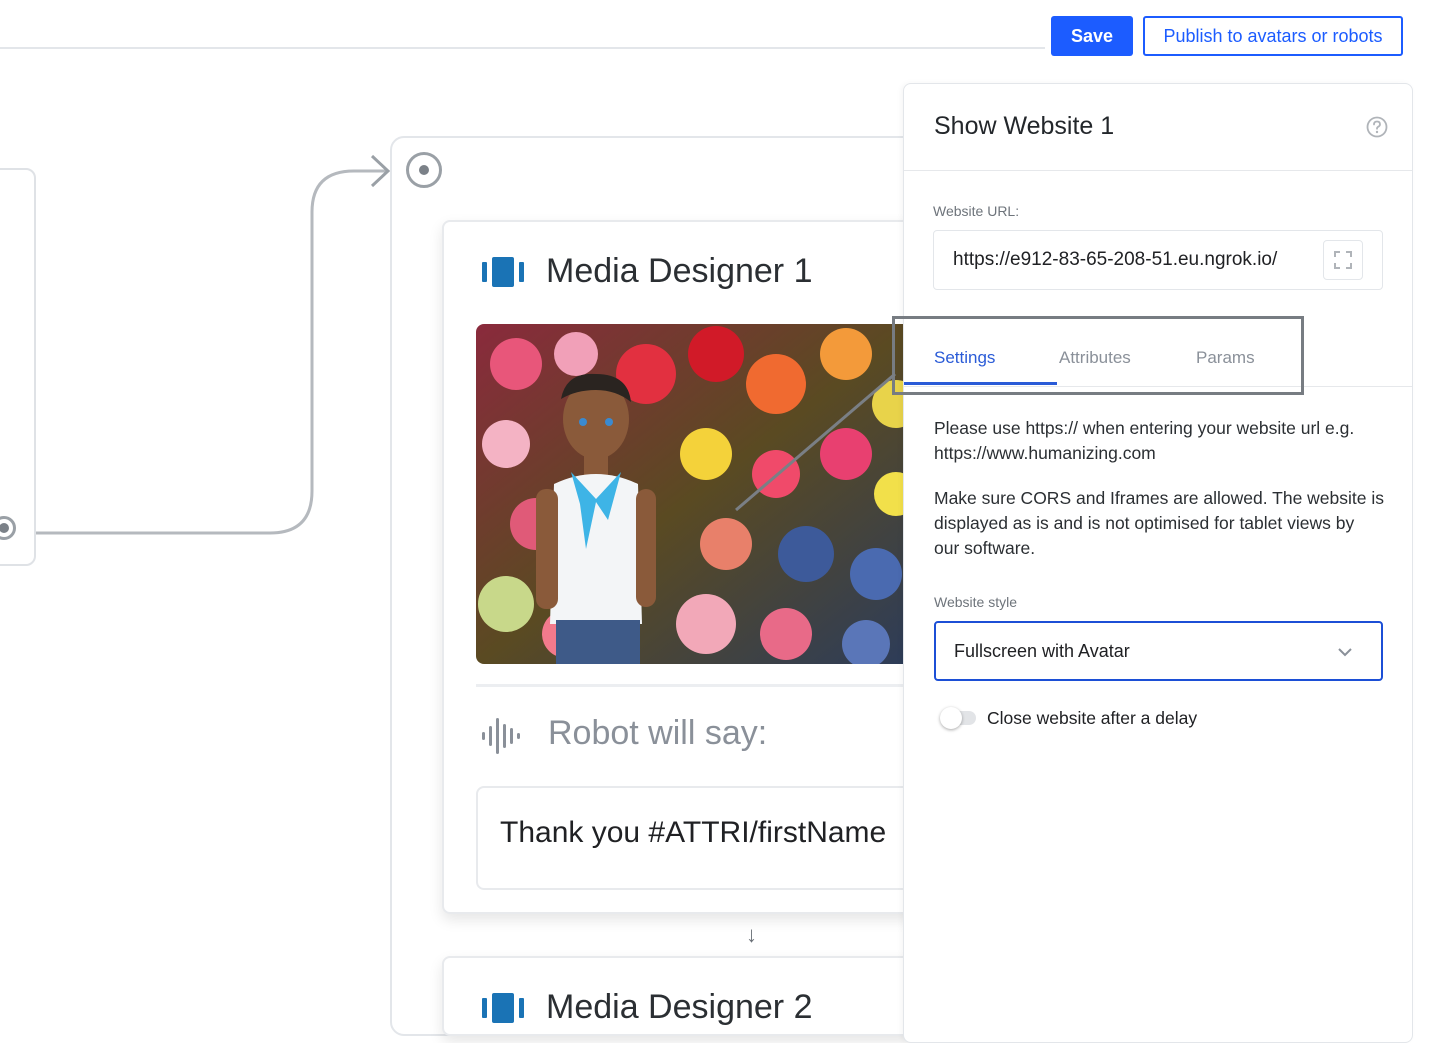 This screenshot has height=1043, width=1432. Describe the element at coordinates (1126, 260) in the screenshot. I see `website-url-value: https://e912-83-65-208-51.eu.ngrok.io/` at that location.